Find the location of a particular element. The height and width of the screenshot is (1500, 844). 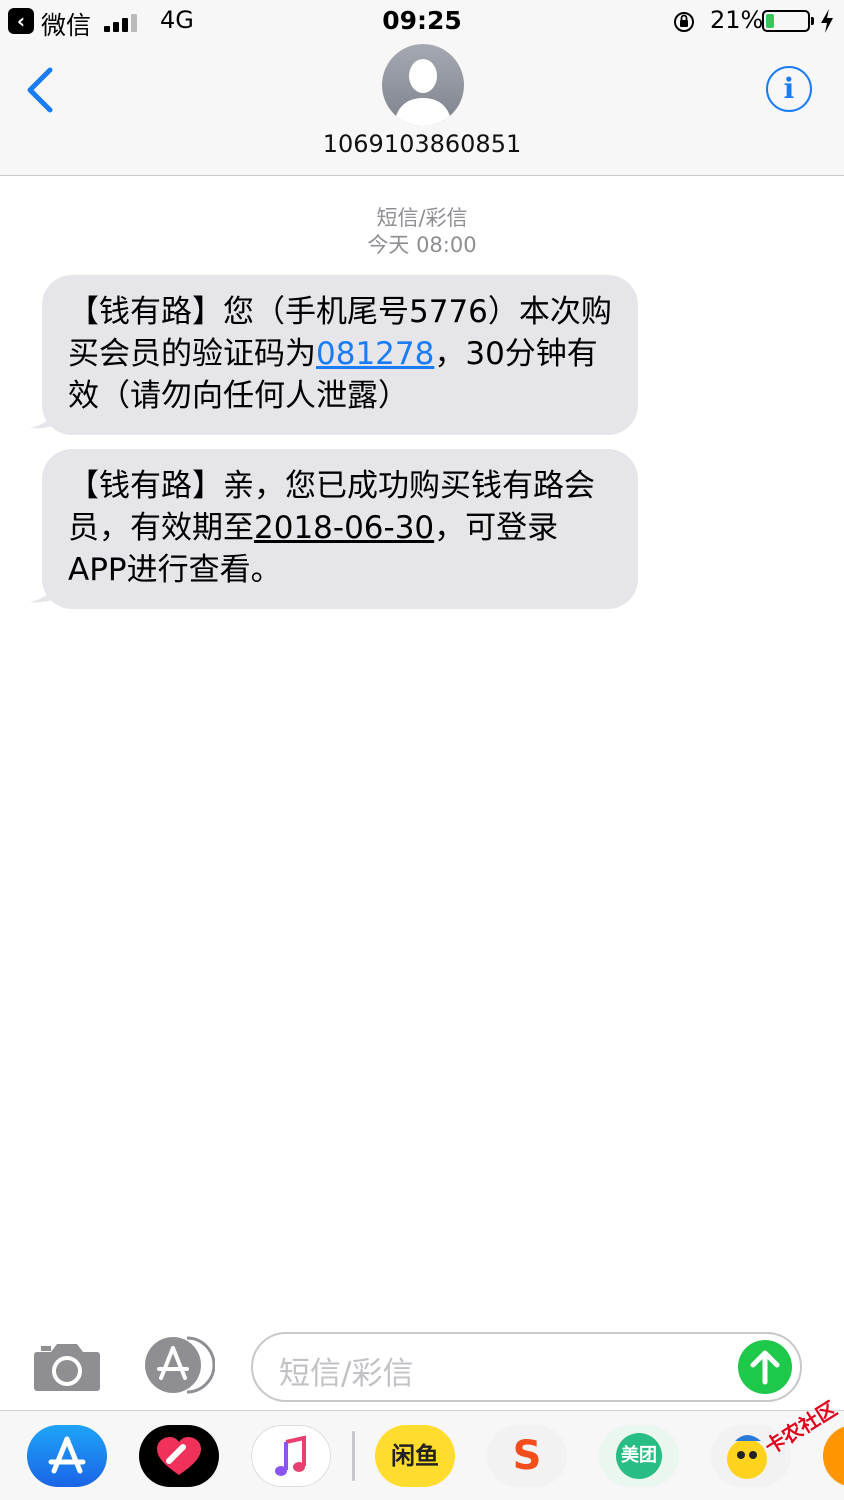

verification-code-link: 081278 is located at coordinates (375, 354).